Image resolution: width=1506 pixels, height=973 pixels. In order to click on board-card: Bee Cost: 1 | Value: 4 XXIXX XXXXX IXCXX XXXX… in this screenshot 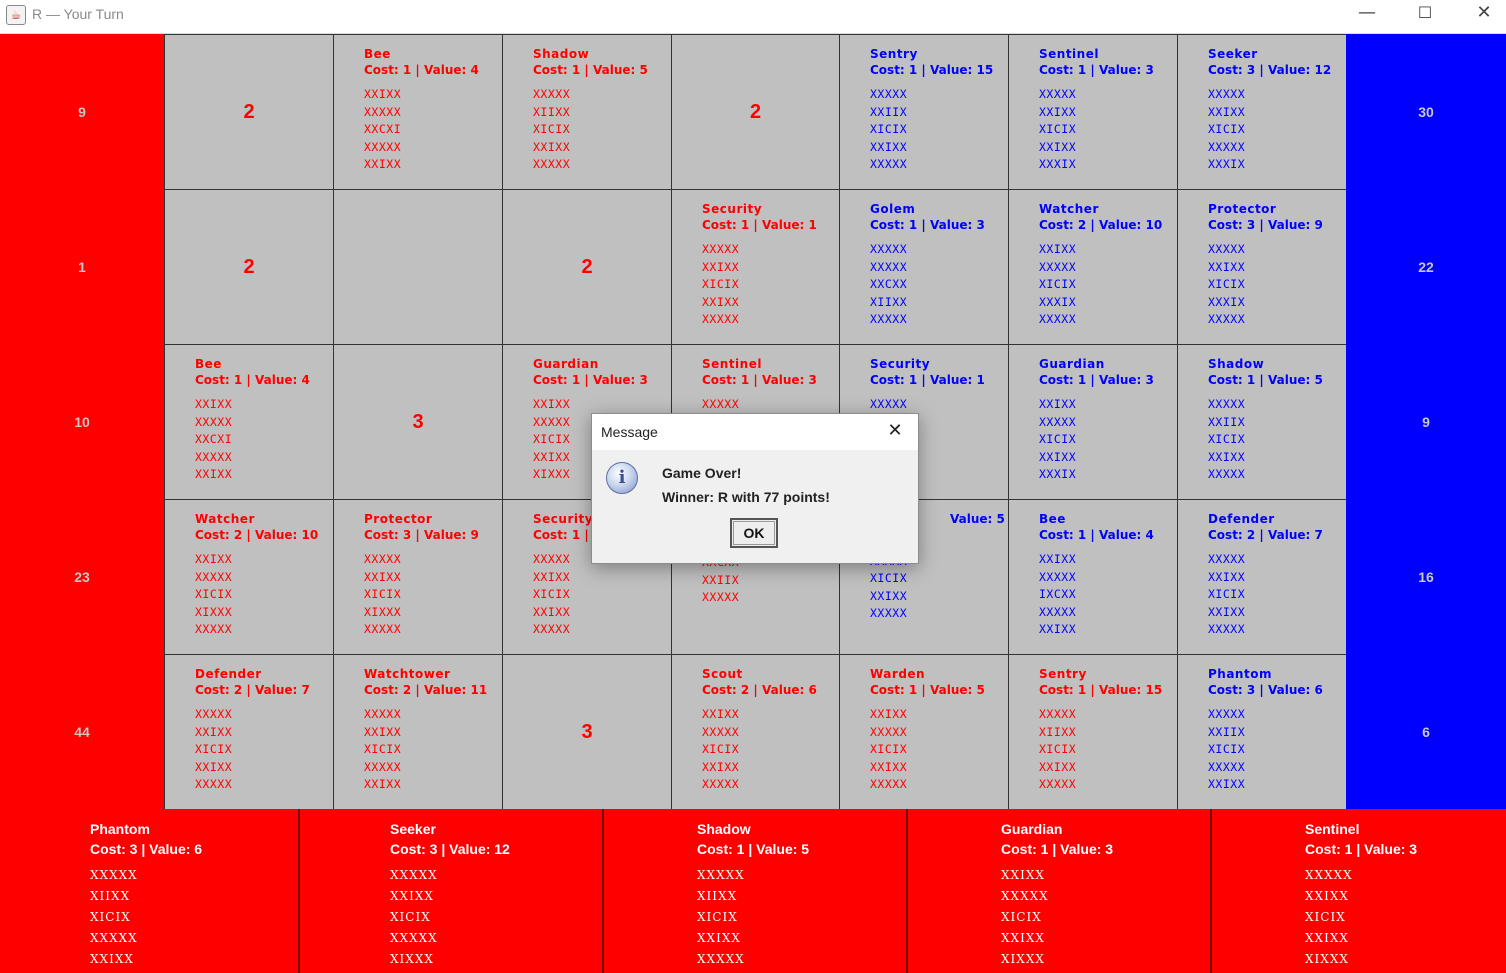, I will do `click(1092, 576)`.